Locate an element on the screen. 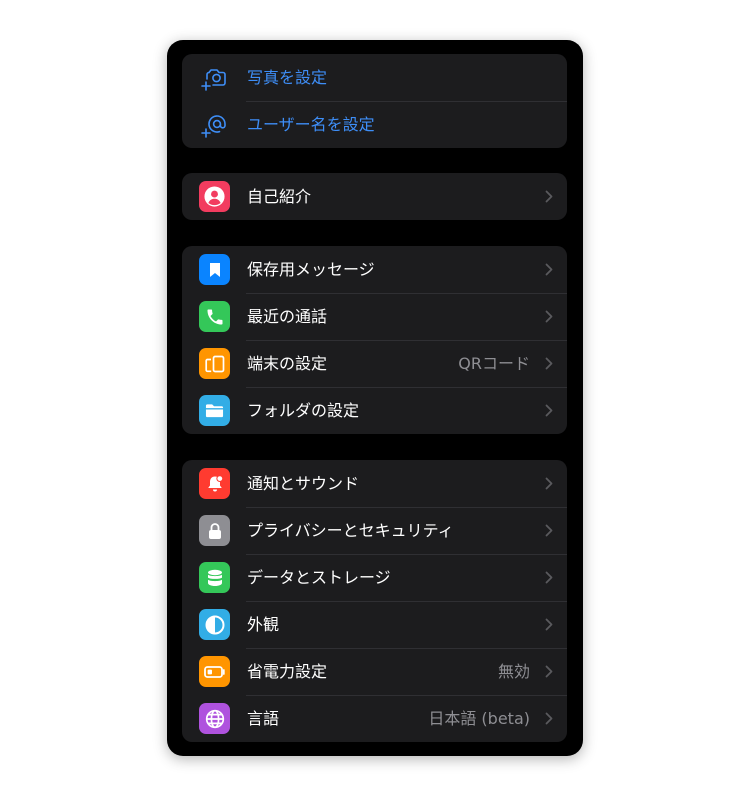 This screenshot has height=796, width=750. privacy-row: プライバシーとセキュリティ is located at coordinates (374, 530).